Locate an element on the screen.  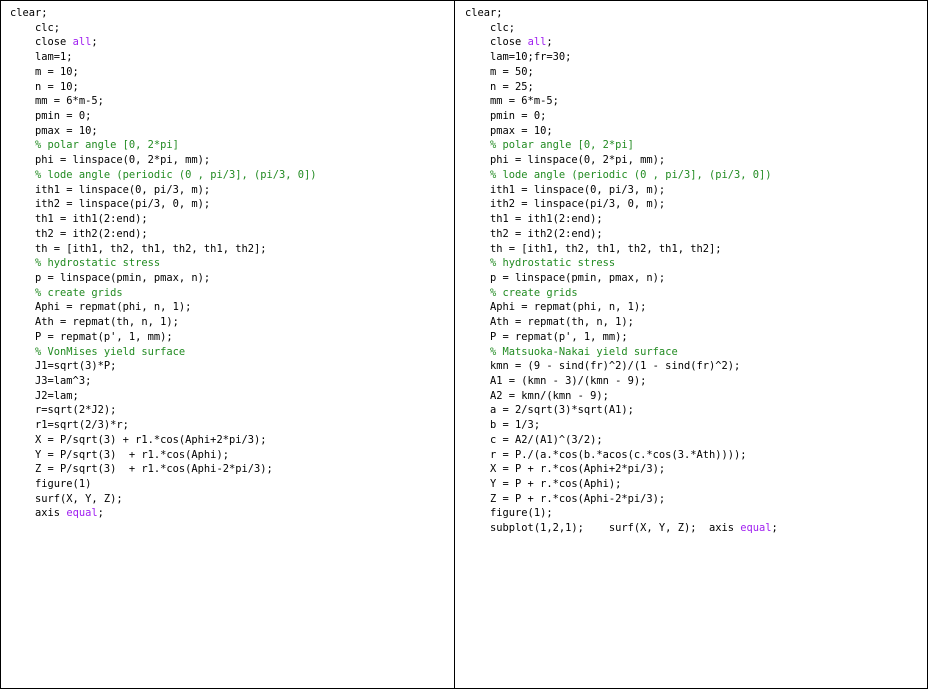
code-comment: % VonMises yield surface is located at coordinates (110, 351).